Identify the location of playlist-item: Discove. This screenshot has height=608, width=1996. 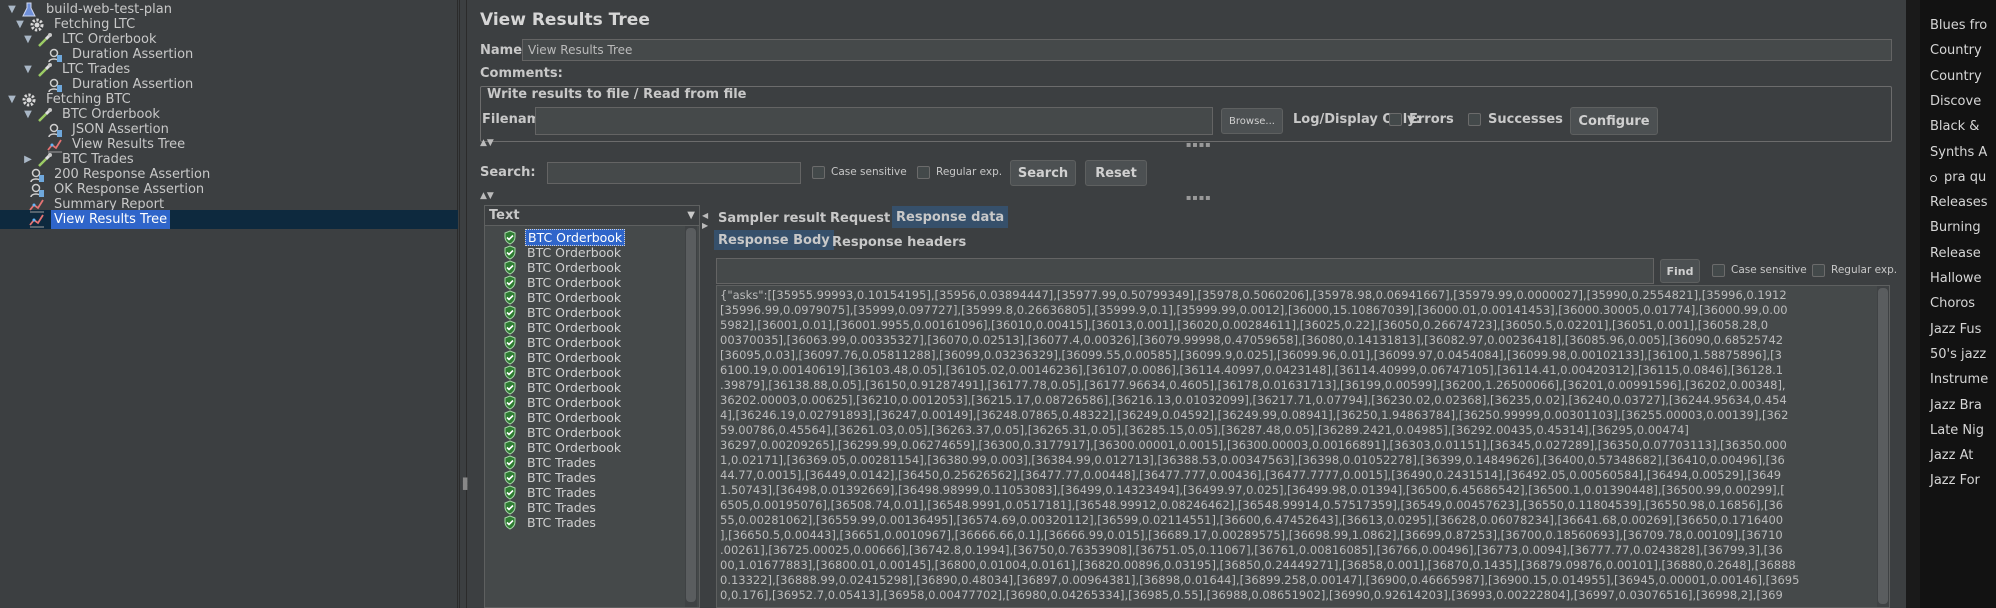
(1955, 101).